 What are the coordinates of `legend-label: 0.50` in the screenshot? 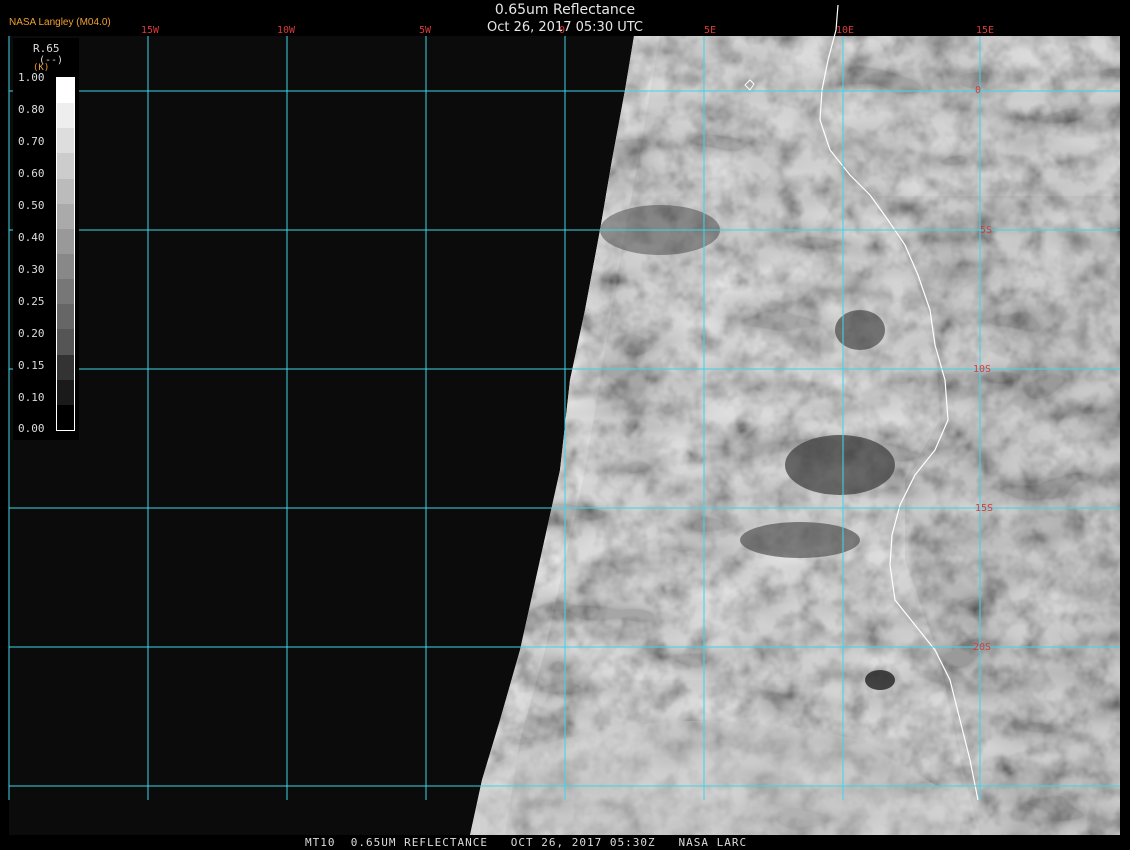 It's located at (31, 205).